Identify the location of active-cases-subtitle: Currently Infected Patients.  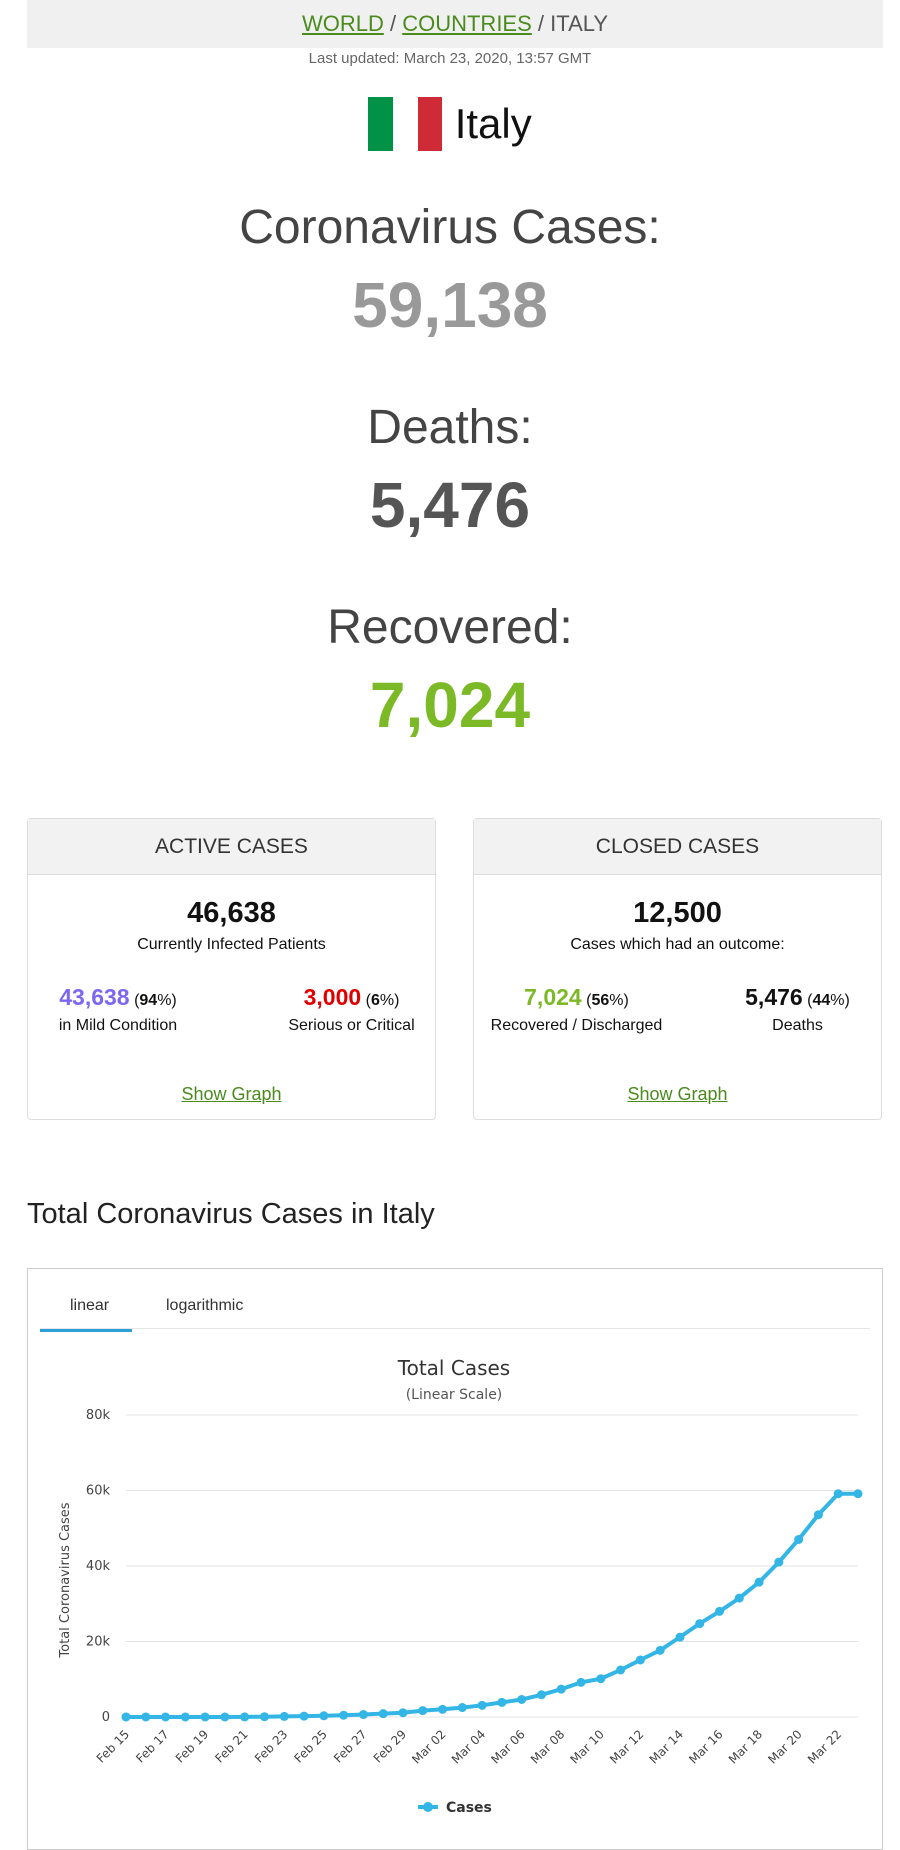
(231, 944).